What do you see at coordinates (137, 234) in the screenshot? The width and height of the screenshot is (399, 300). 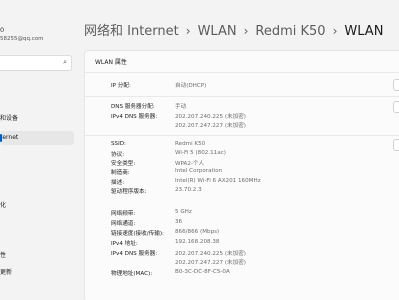 I see `link-speed-label: 链接速度(接收/传输):` at bounding box center [137, 234].